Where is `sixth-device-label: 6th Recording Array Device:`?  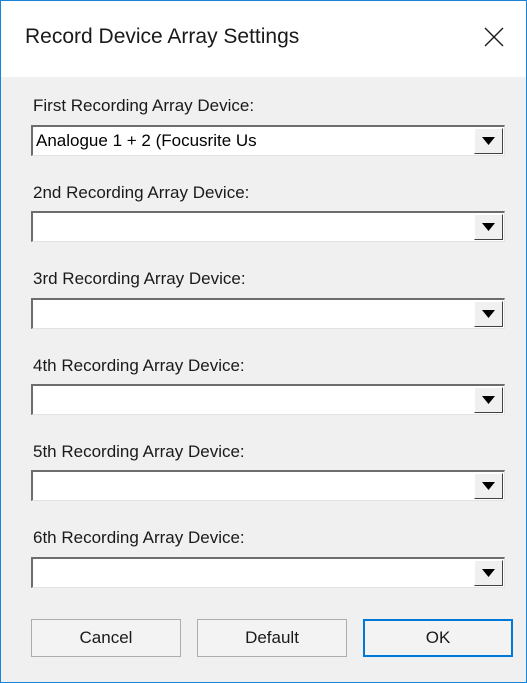 sixth-device-label: 6th Recording Array Device: is located at coordinates (139, 537).